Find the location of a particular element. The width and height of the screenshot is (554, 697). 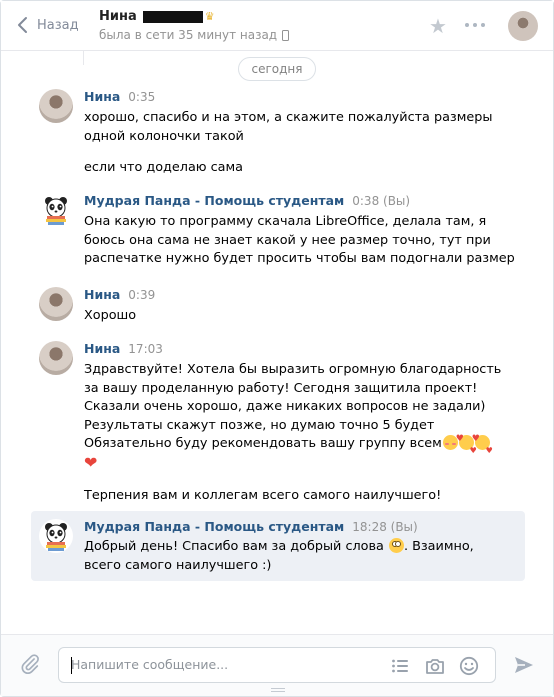

text-line: всего самого наилучшего :) is located at coordinates (178, 565).